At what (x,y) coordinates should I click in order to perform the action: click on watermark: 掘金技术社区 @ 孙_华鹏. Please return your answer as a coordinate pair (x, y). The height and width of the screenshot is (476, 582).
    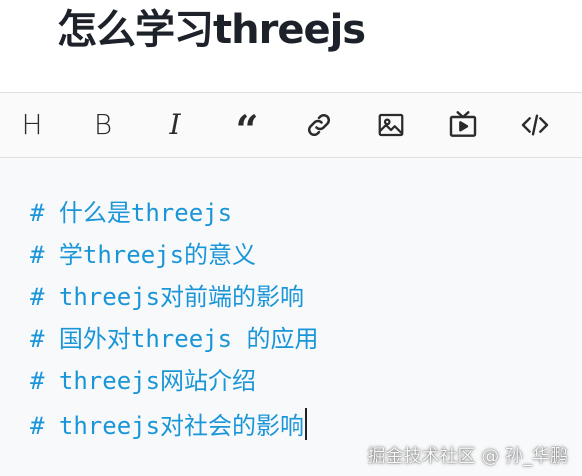
    Looking at the image, I should click on (467, 456).